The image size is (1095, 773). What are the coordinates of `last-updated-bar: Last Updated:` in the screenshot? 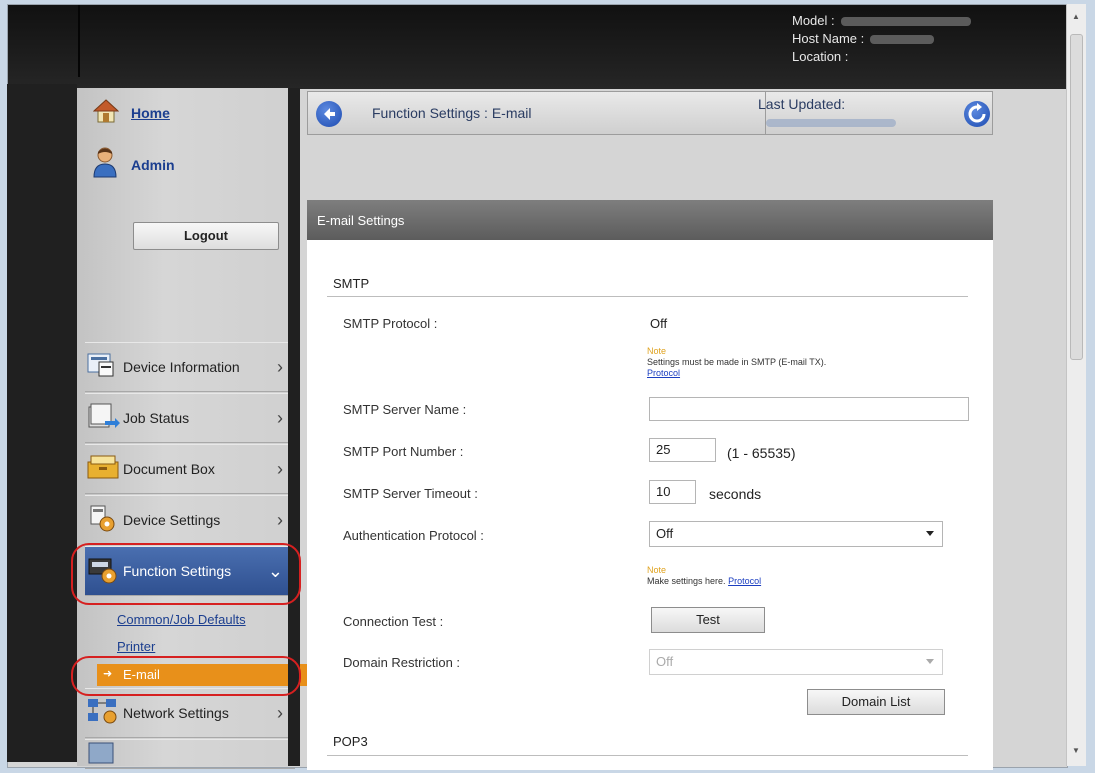 It's located at (875, 113).